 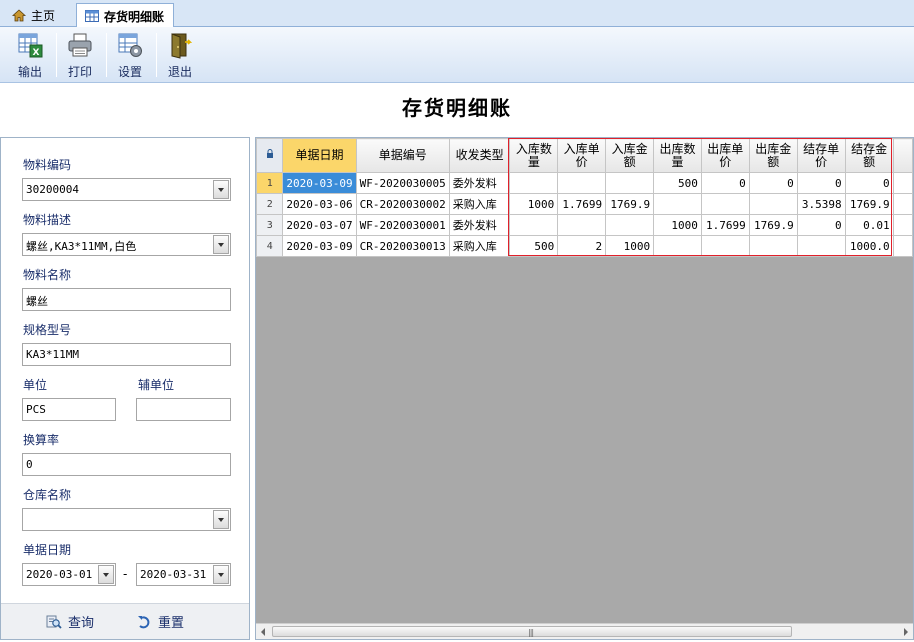 What do you see at coordinates (126, 519) in the screenshot?
I see `warehouse-name-select` at bounding box center [126, 519].